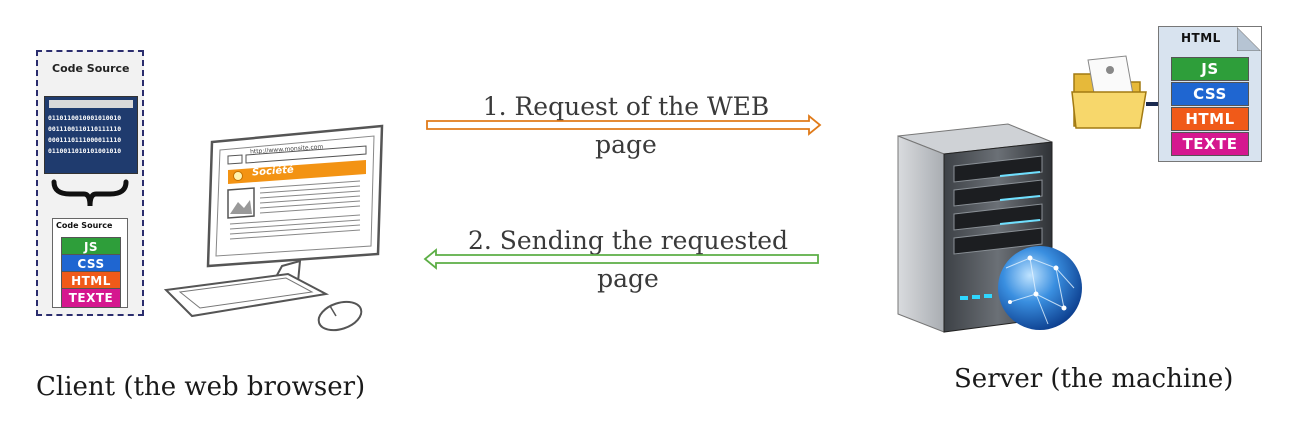  I want to click on server-badge-js: JS, so click(1210, 69).